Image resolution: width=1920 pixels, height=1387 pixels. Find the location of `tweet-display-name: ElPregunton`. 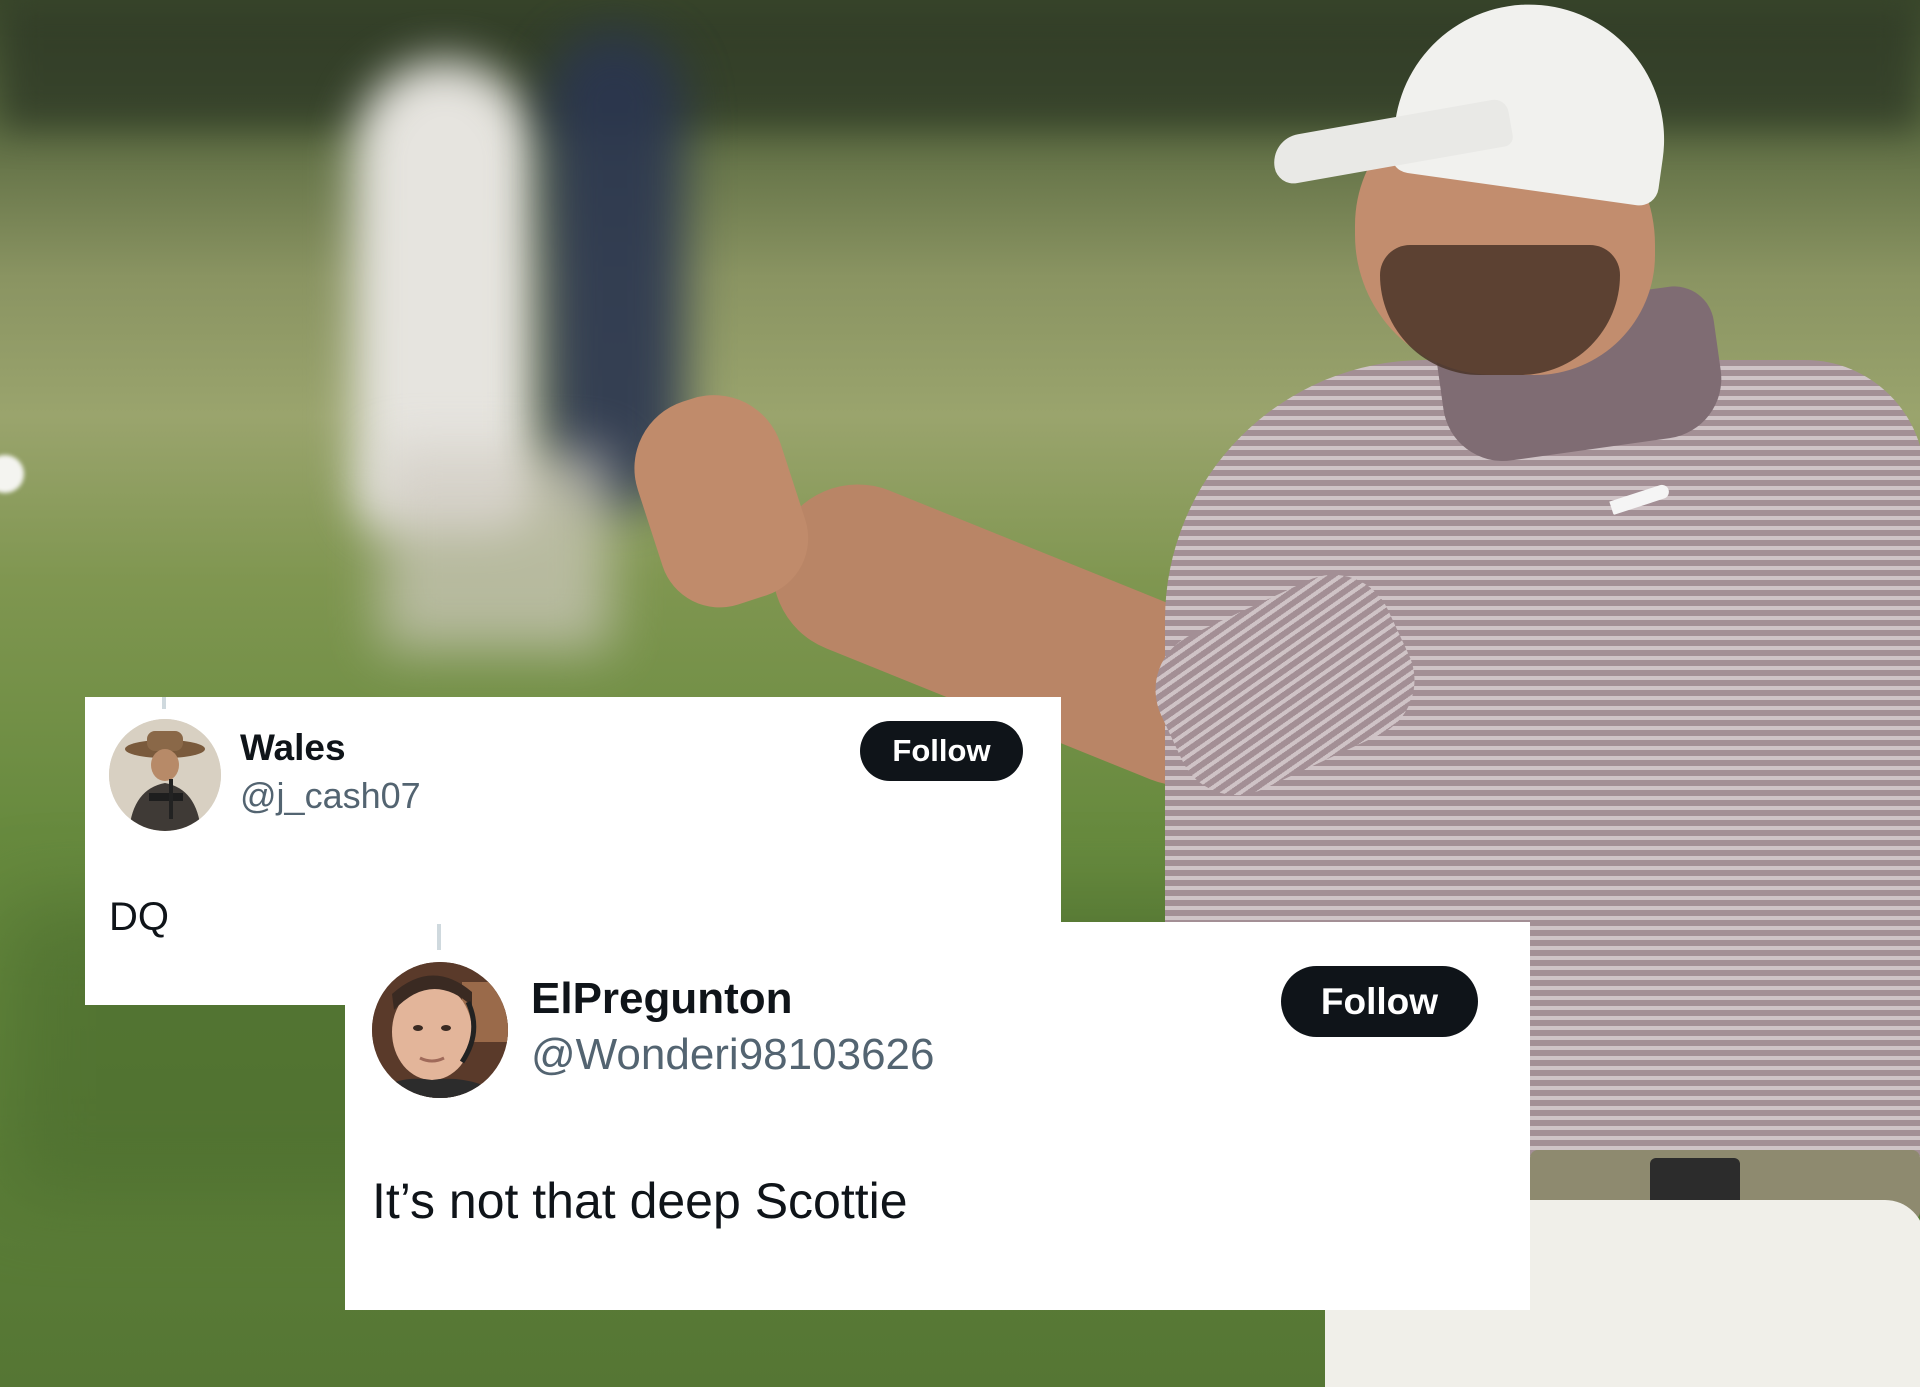

tweet-display-name: ElPregunton is located at coordinates (662, 999).